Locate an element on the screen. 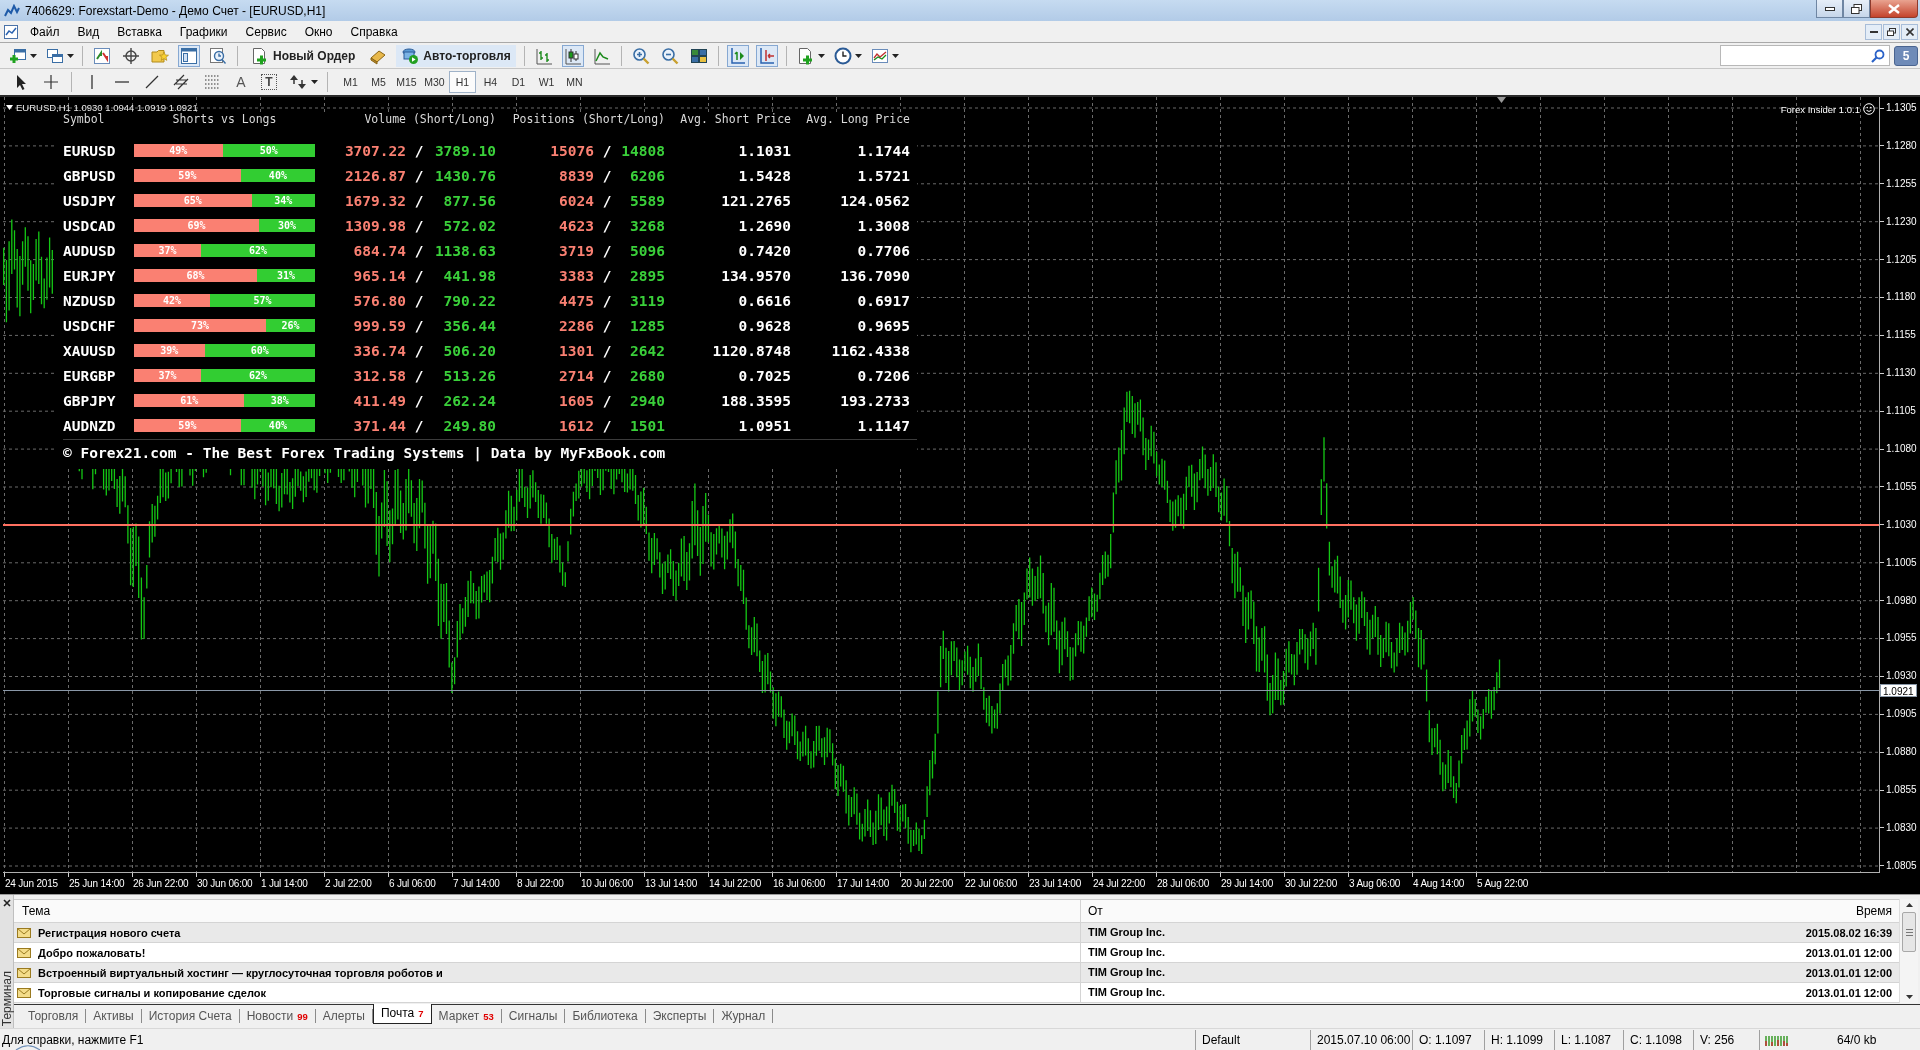  short-share-label: 37% is located at coordinates (167, 250).